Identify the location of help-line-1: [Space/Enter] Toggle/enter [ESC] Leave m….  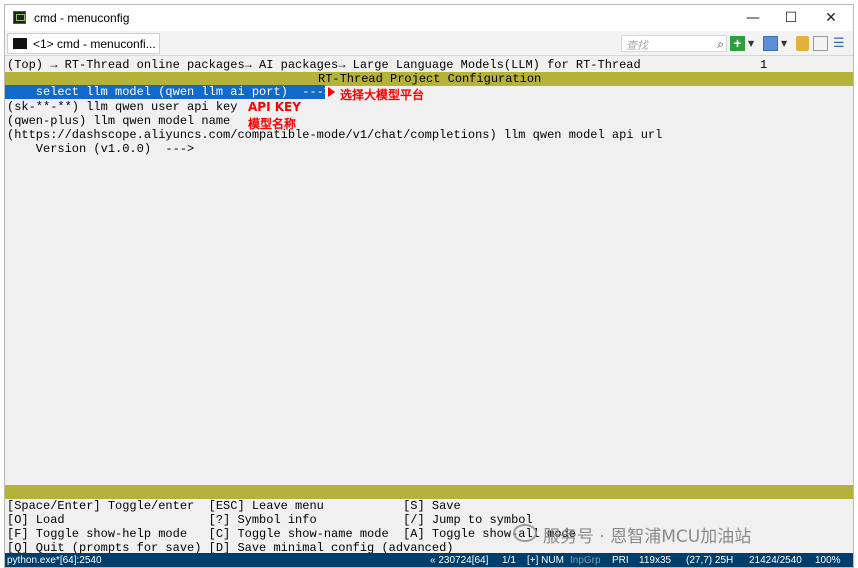
(234, 506).